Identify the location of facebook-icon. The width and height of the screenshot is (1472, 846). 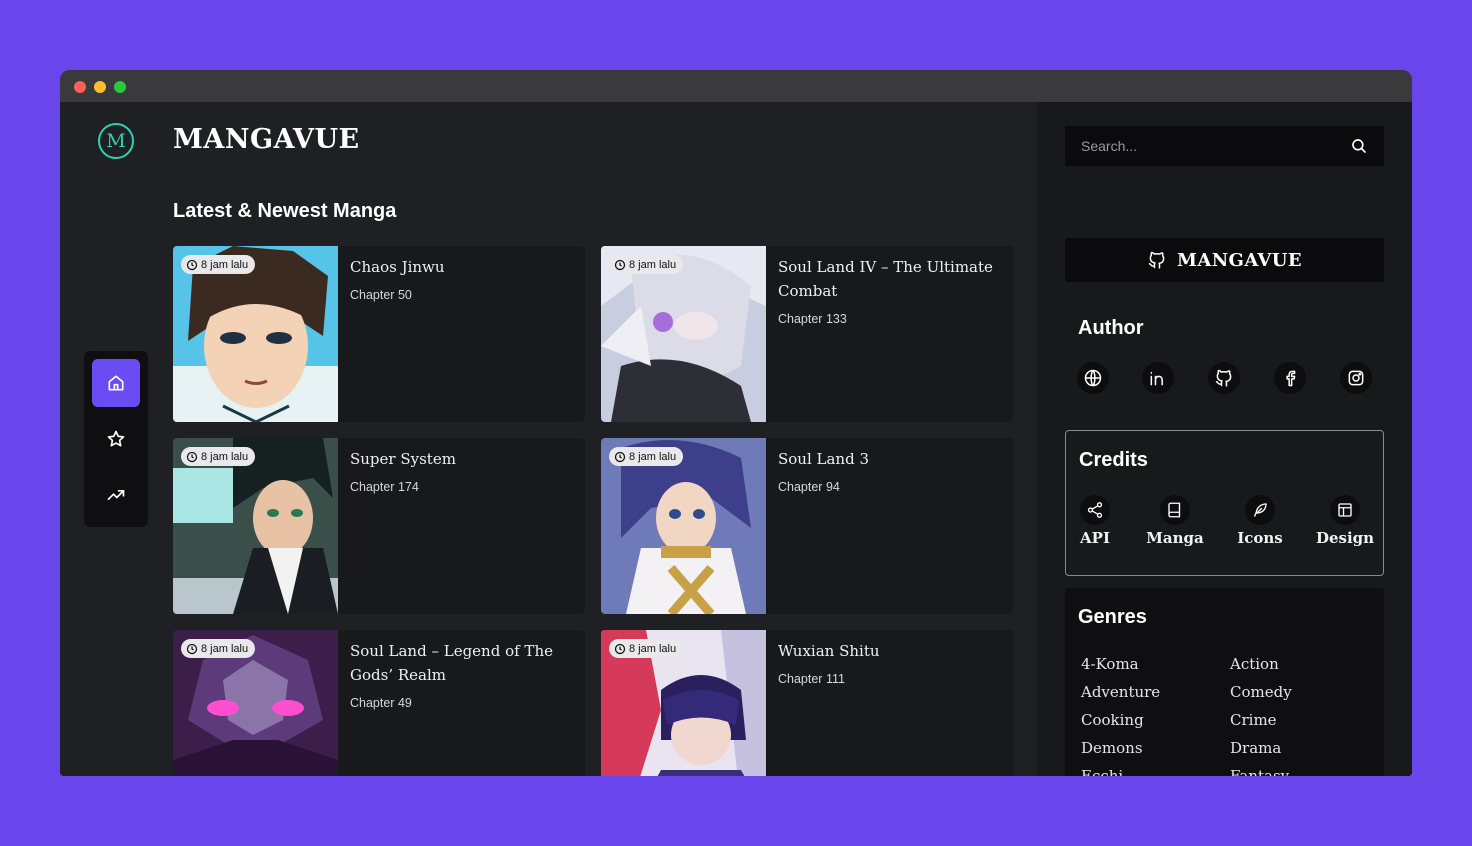
(1291, 378).